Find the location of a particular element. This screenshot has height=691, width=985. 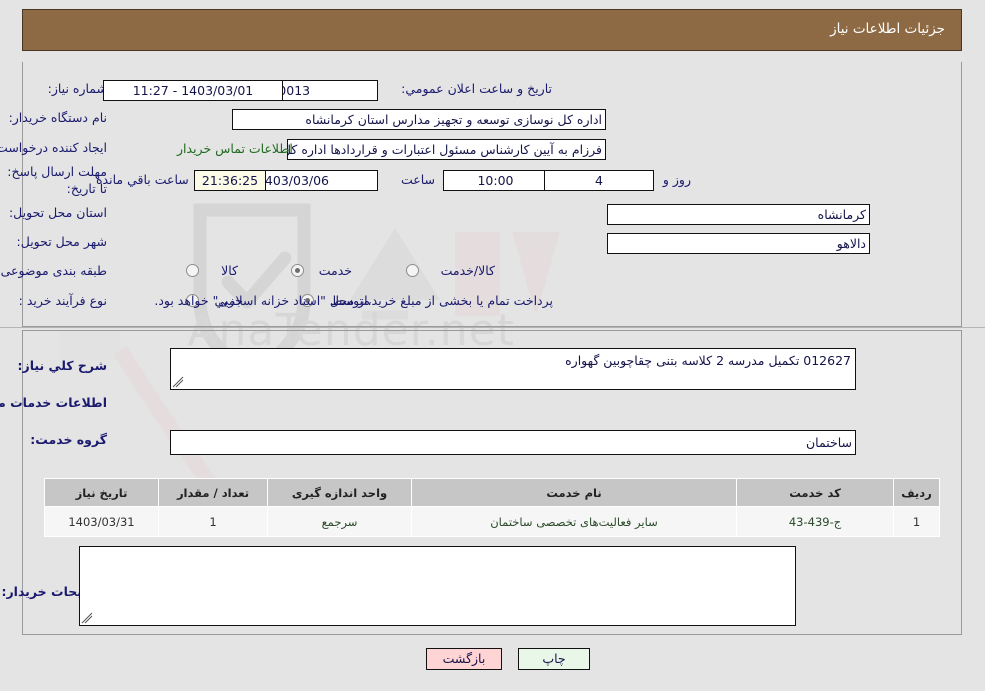

need-number-label: شماره نیاز: is located at coordinates (77, 88).